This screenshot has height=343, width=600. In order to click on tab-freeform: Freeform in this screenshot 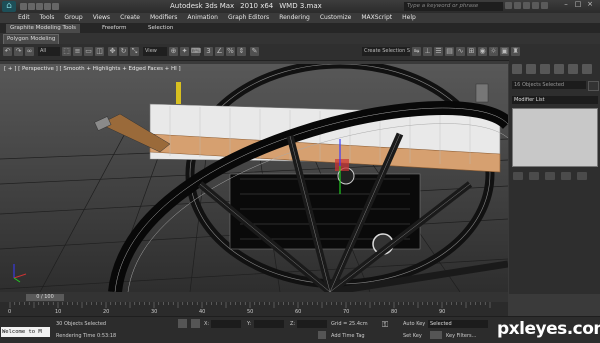, I will do `click(114, 28)`.